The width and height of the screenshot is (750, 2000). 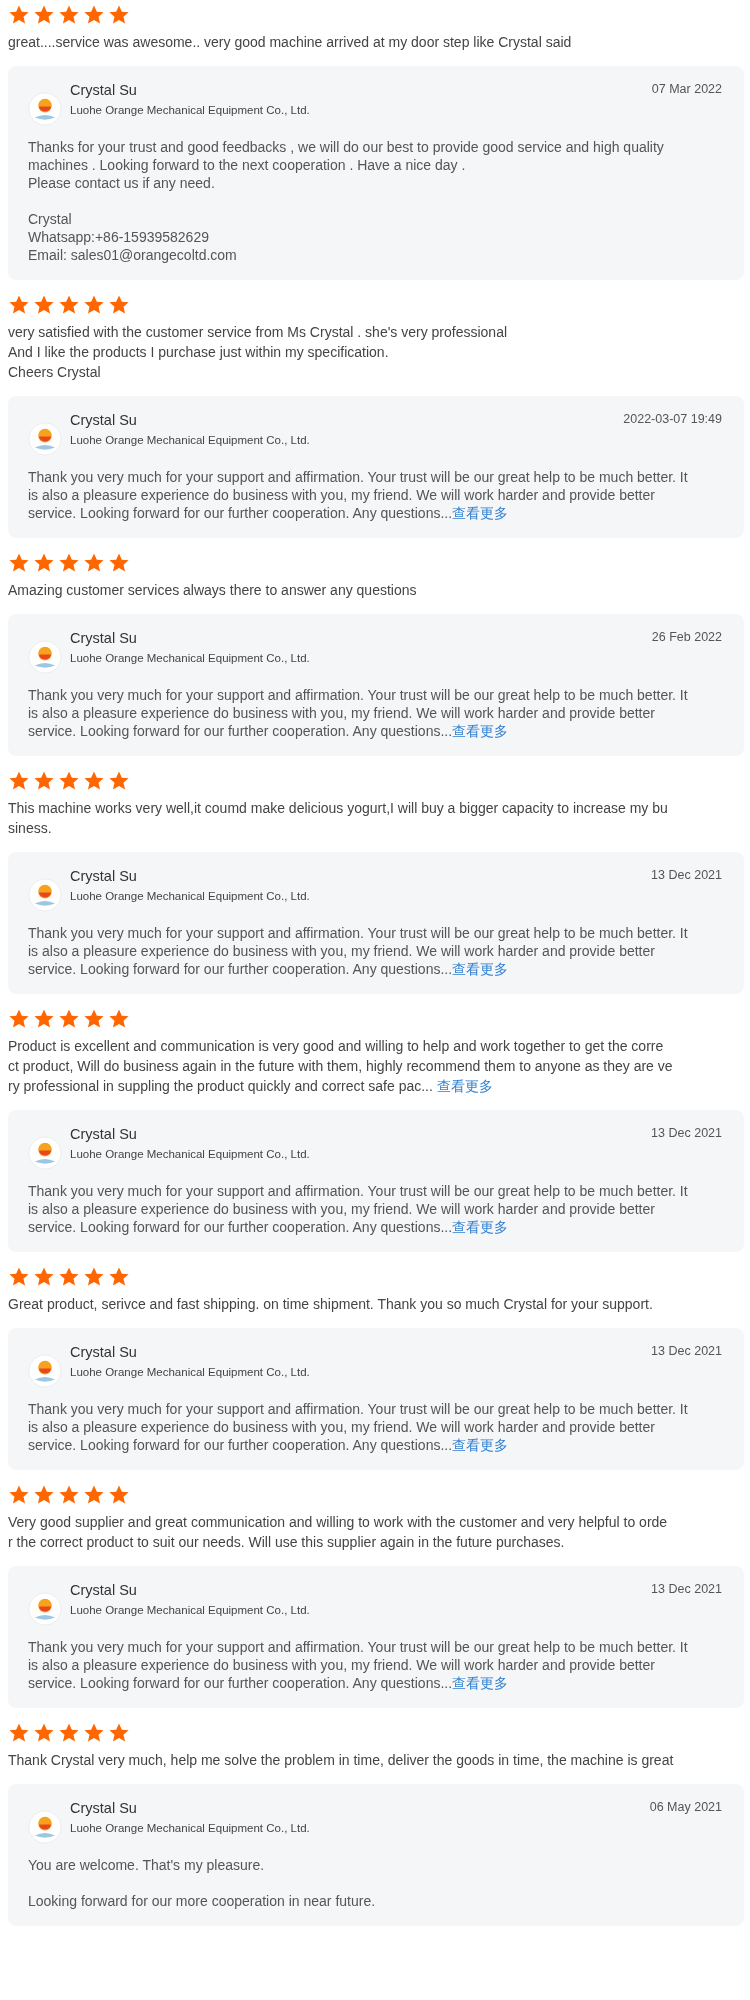 What do you see at coordinates (133, 237) in the screenshot?
I see `reply-text: Crystal Whatsapp:+86-15939582629 Email: sales01@orangecoltd.com` at bounding box center [133, 237].